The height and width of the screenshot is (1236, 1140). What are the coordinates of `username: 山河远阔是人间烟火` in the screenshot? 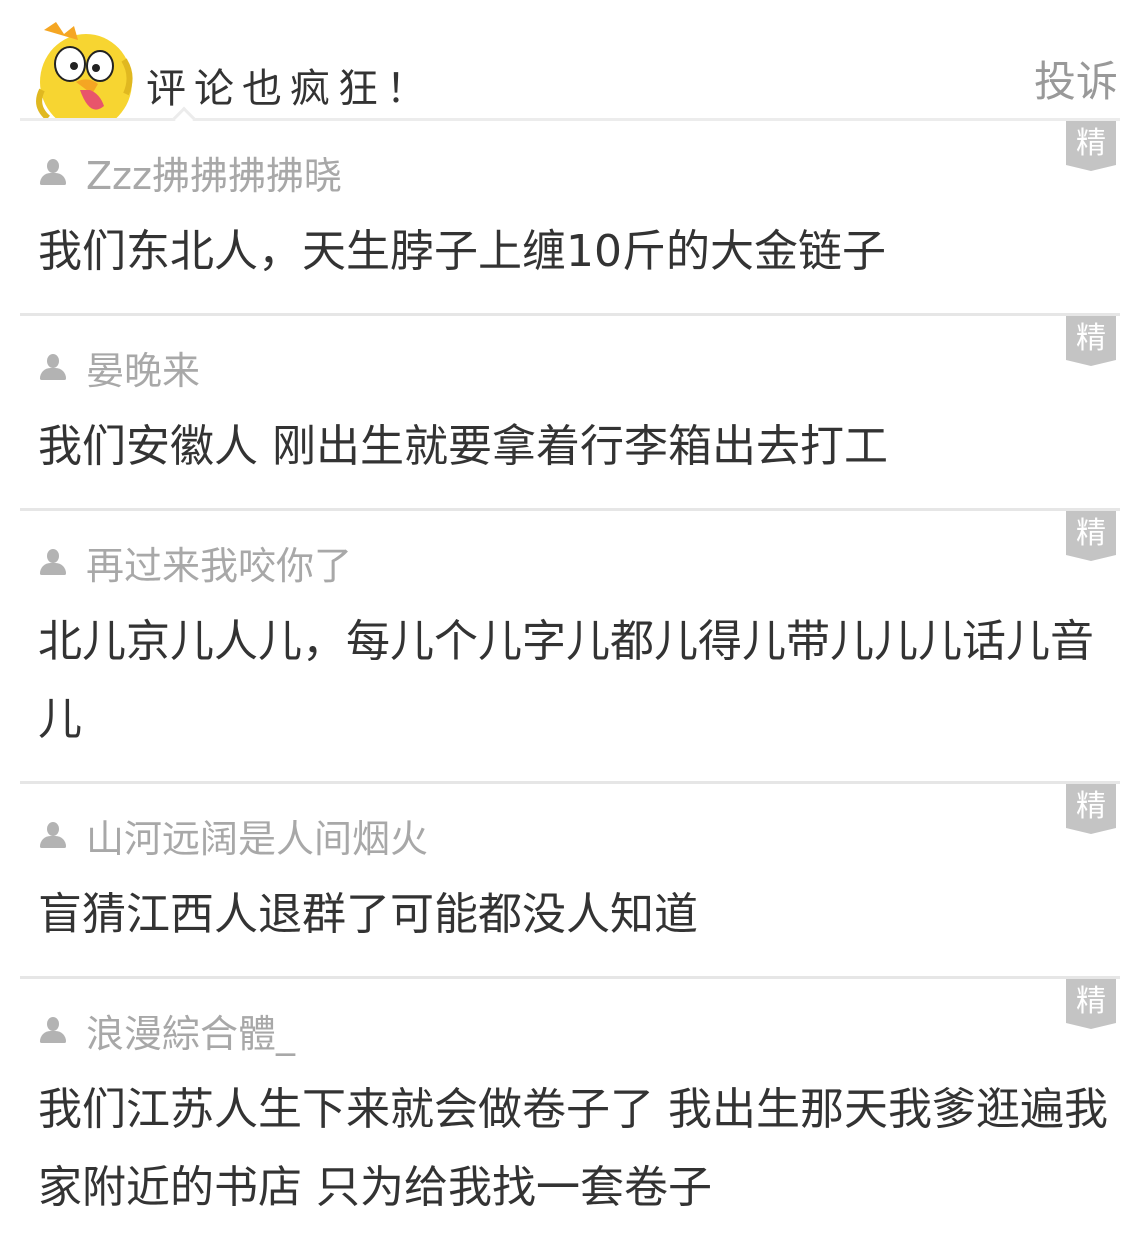 It's located at (257, 835).